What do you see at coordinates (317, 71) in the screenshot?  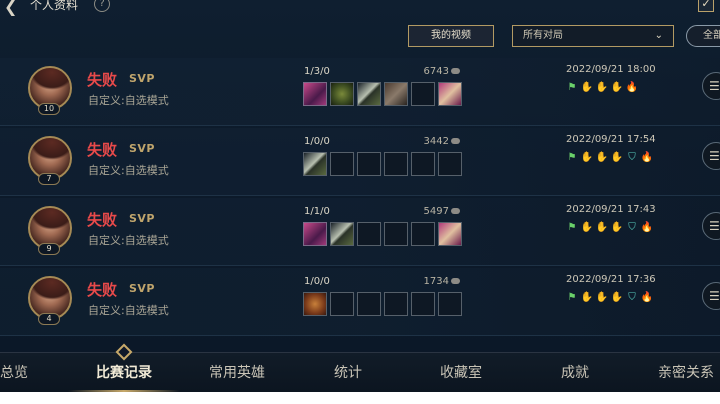 I see `kda: 1/3/0` at bounding box center [317, 71].